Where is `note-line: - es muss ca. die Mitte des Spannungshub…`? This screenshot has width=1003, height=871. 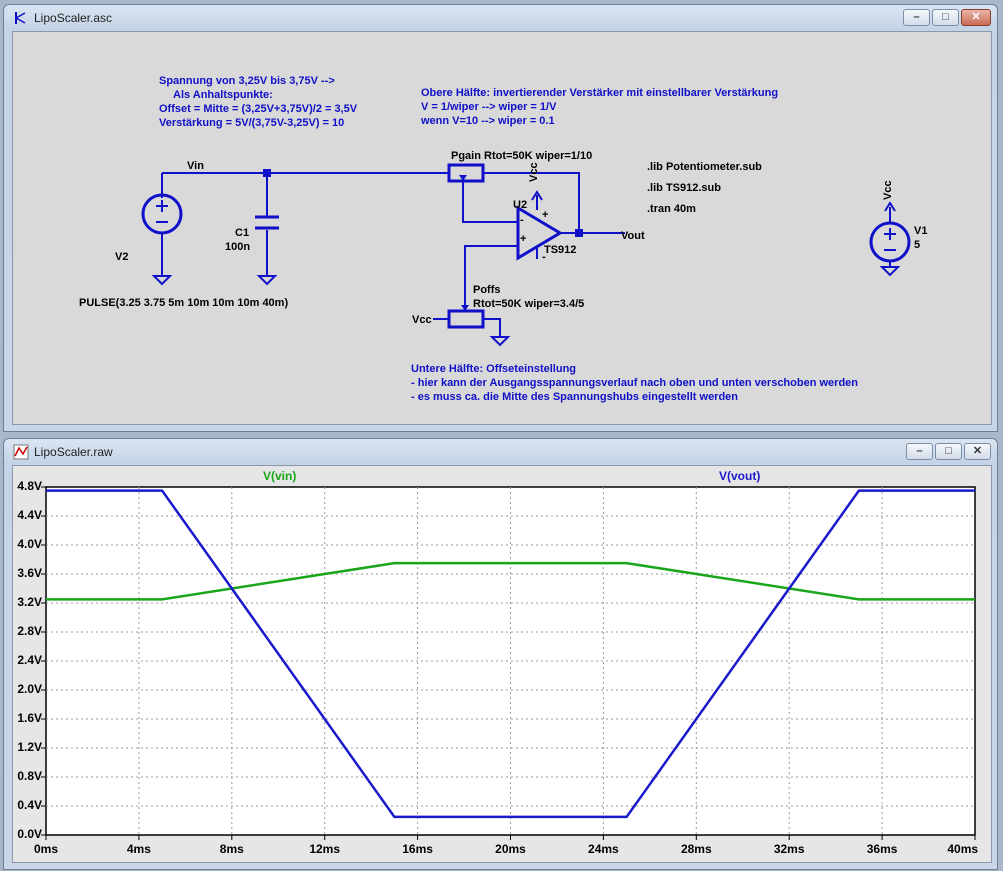 note-line: - es muss ca. die Mitte des Spannungshub… is located at coordinates (575, 397).